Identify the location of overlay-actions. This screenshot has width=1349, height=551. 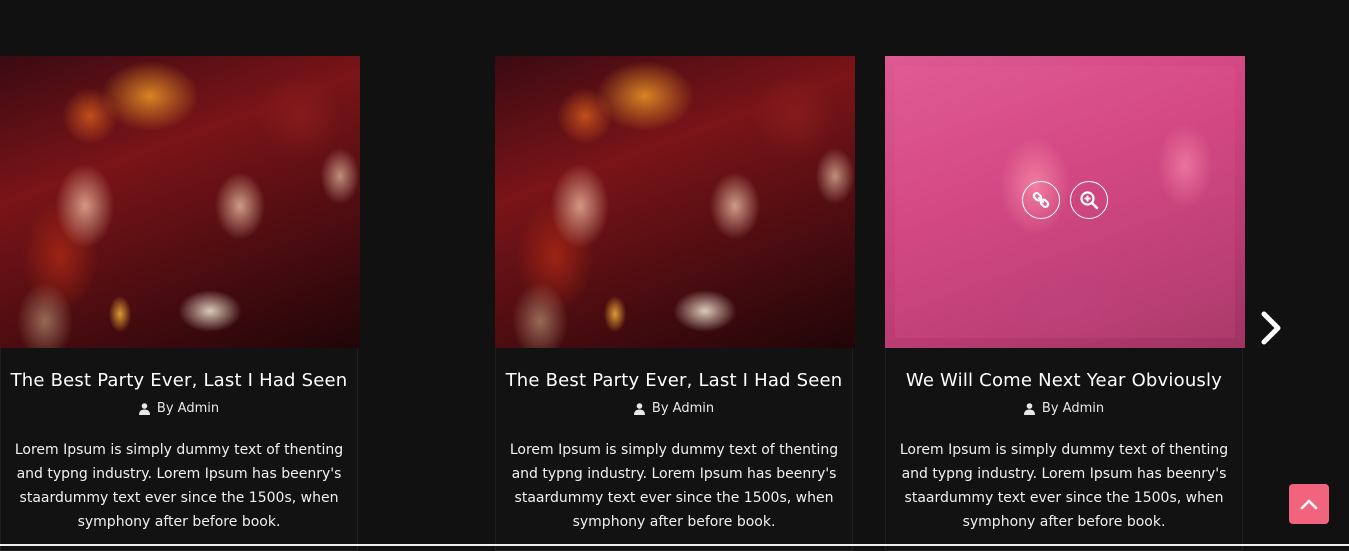
(1065, 200).